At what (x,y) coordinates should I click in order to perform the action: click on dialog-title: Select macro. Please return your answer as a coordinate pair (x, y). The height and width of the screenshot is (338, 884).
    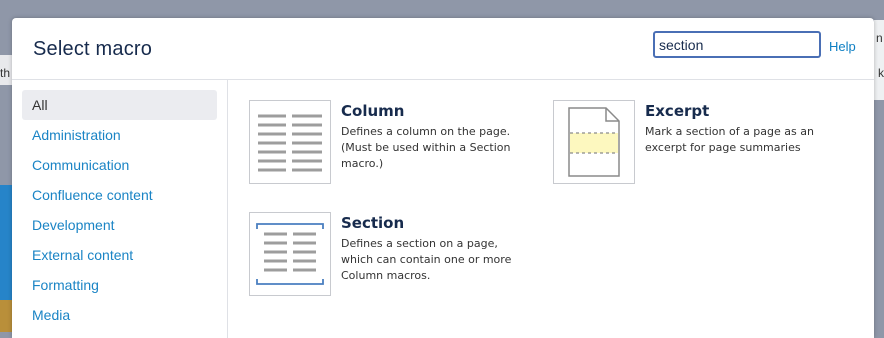
    Looking at the image, I should click on (93, 49).